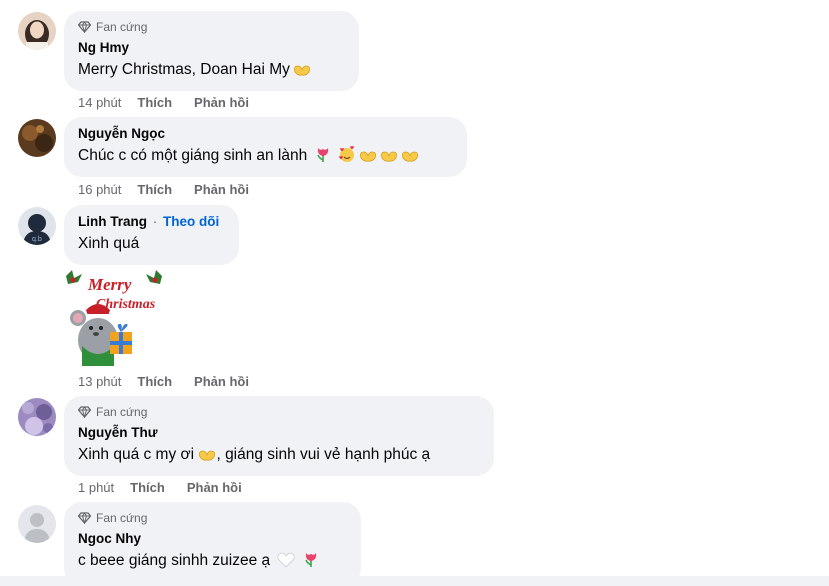 This screenshot has width=829, height=586. What do you see at coordinates (266, 134) in the screenshot?
I see `author-name: Nguyễn Ngọc` at bounding box center [266, 134].